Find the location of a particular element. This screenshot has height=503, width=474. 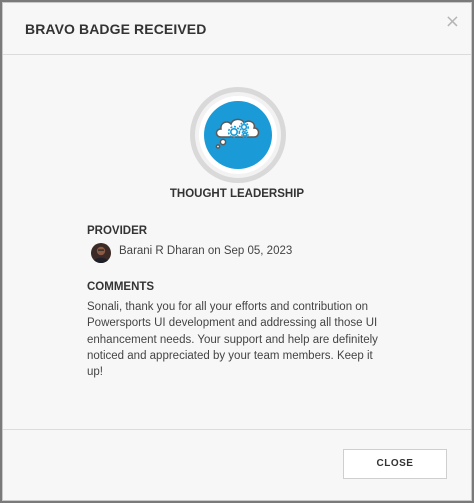

provider-avatar is located at coordinates (101, 253).